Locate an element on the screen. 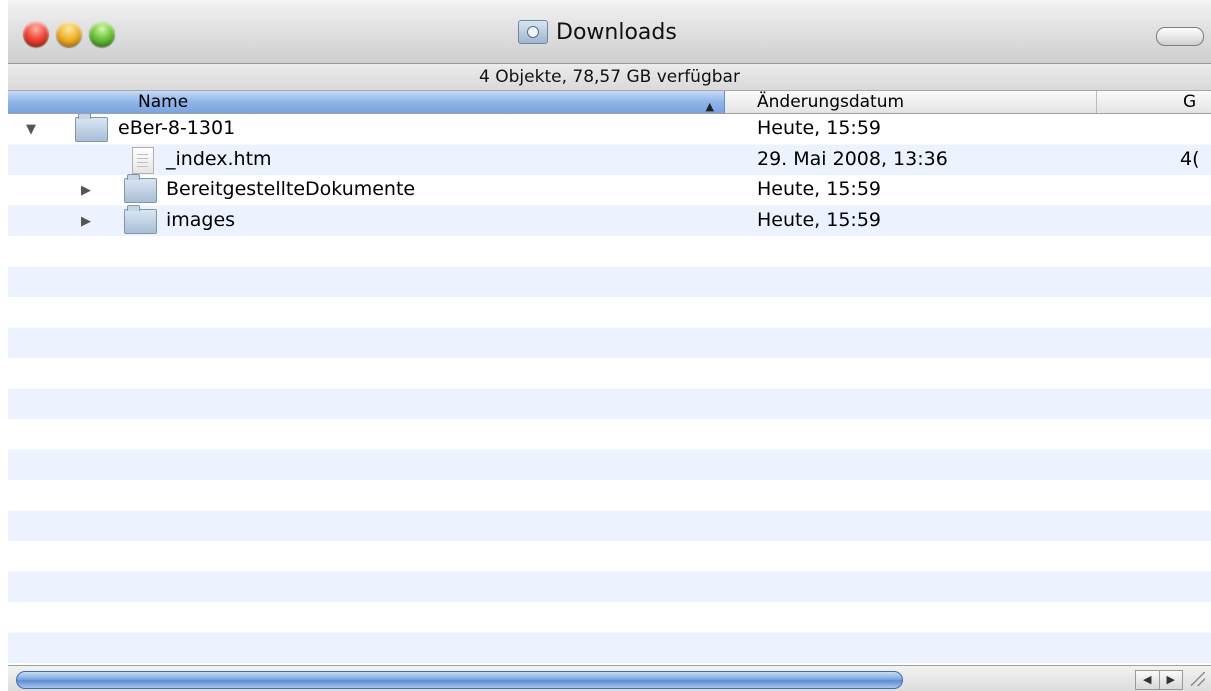 The width and height of the screenshot is (1211, 691). status-text: 4 Objekte, 78,57 GB verfügbar is located at coordinates (609, 77).